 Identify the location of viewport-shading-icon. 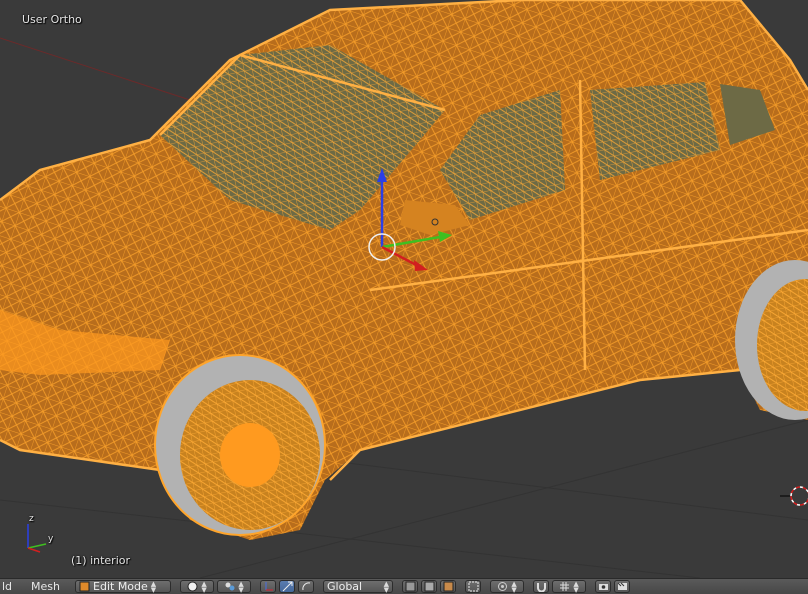
(192, 586).